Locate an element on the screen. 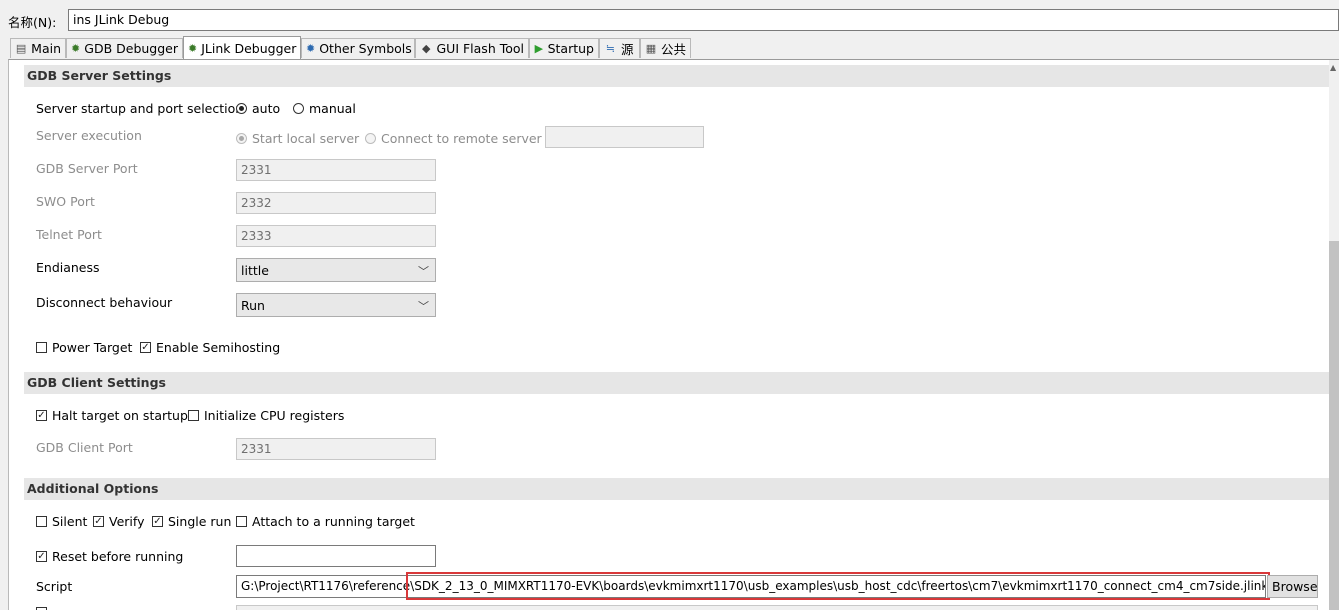 Image resolution: width=1339 pixels, height=610 pixels. power-target-checkbox is located at coordinates (41, 347).